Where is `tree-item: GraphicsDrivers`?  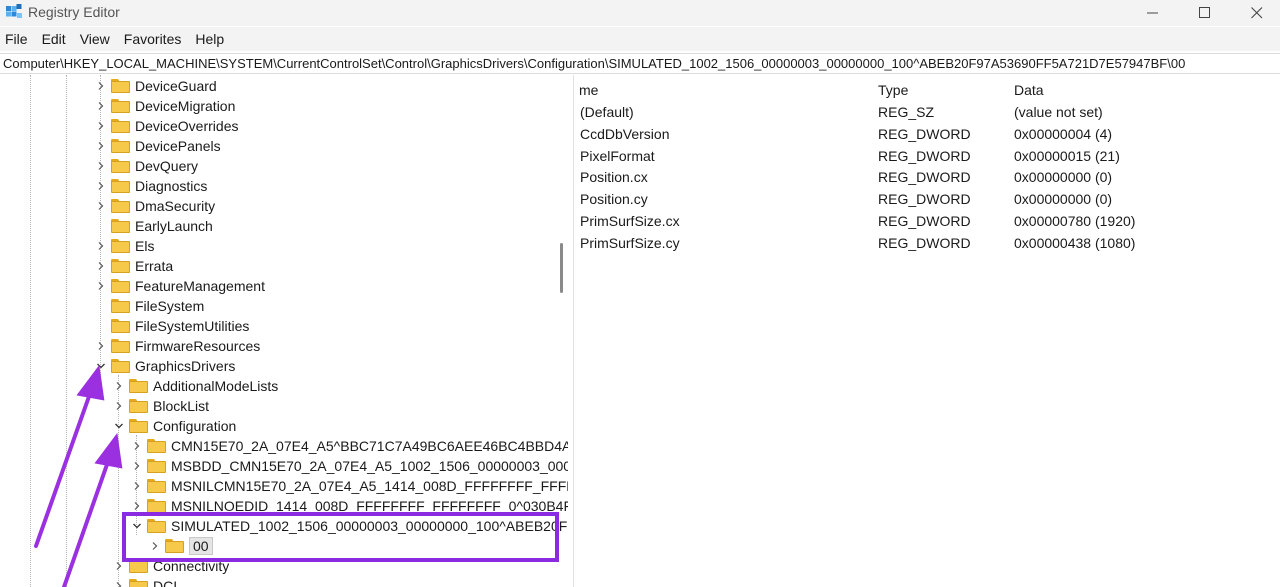
tree-item: GraphicsDrivers is located at coordinates (164, 366).